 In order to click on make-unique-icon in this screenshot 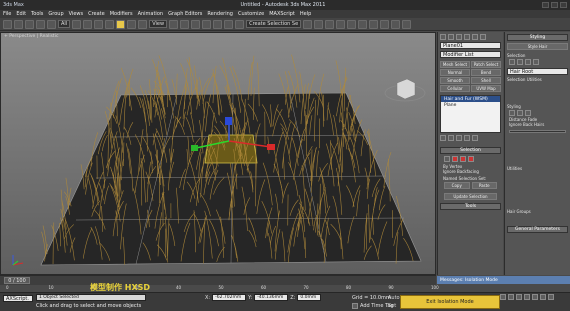, I will do `click(459, 138)`.